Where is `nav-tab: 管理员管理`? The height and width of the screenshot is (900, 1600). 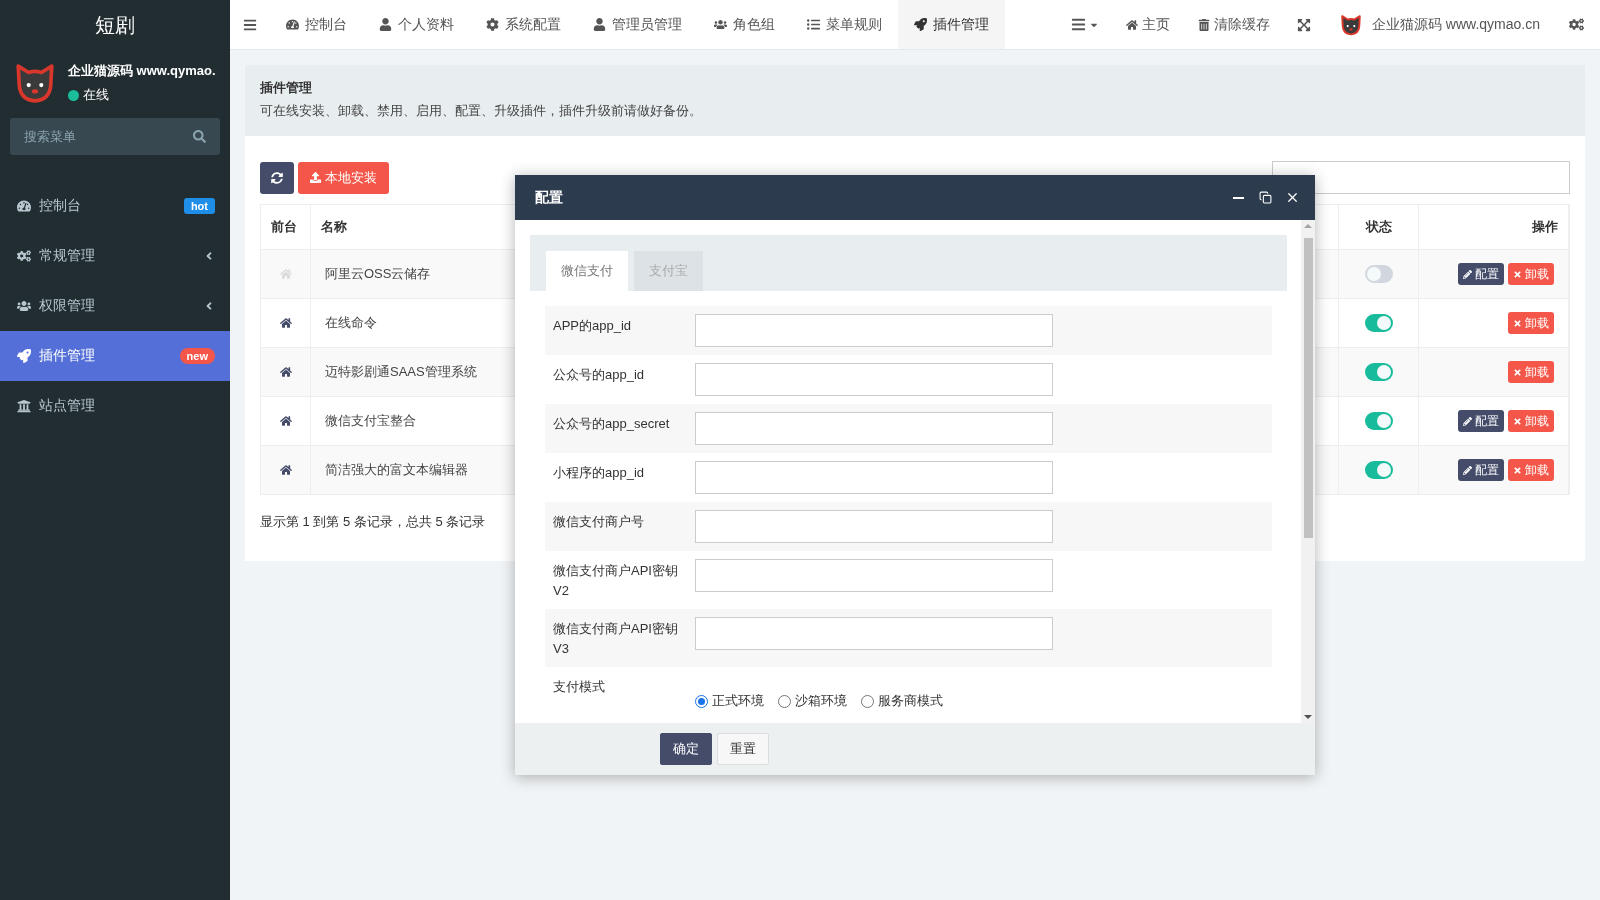
nav-tab: 管理员管理 is located at coordinates (637, 24).